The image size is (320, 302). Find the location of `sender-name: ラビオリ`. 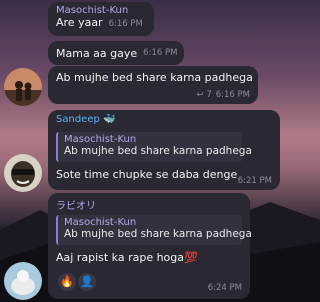

sender-name: ラビオリ is located at coordinates (149, 204).